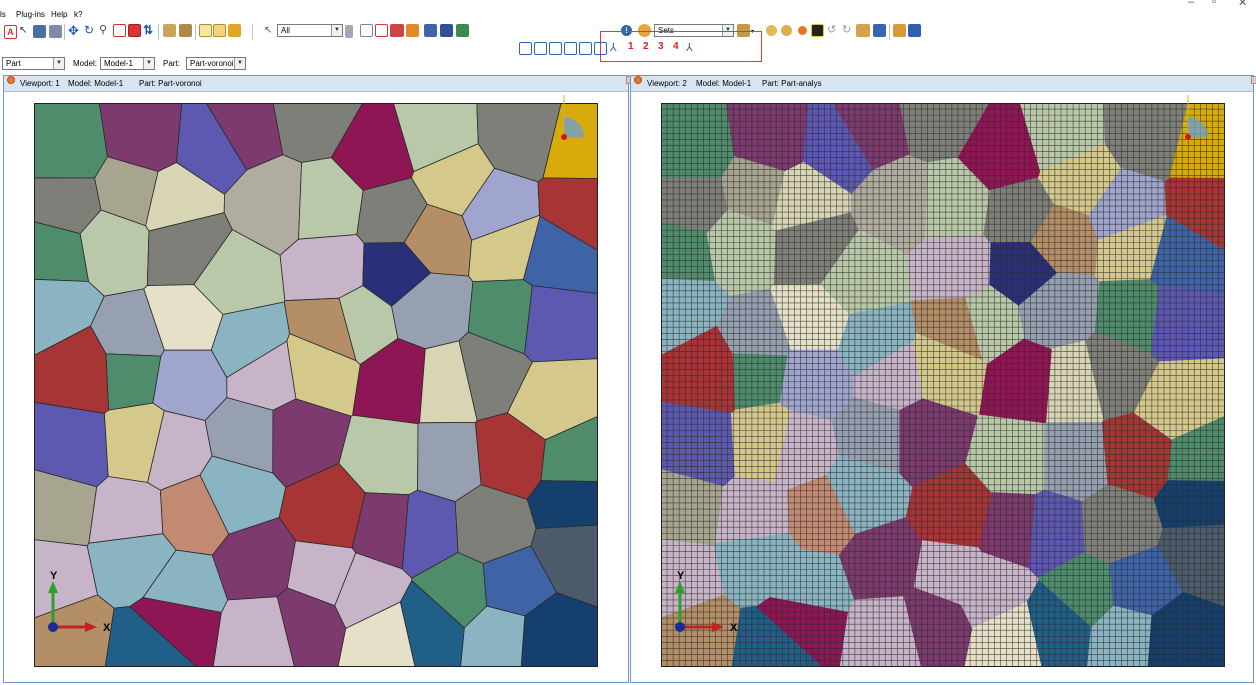 The height and width of the screenshot is (685, 1256). What do you see at coordinates (107, 628) in the screenshot?
I see `x-axis-label: X` at bounding box center [107, 628].